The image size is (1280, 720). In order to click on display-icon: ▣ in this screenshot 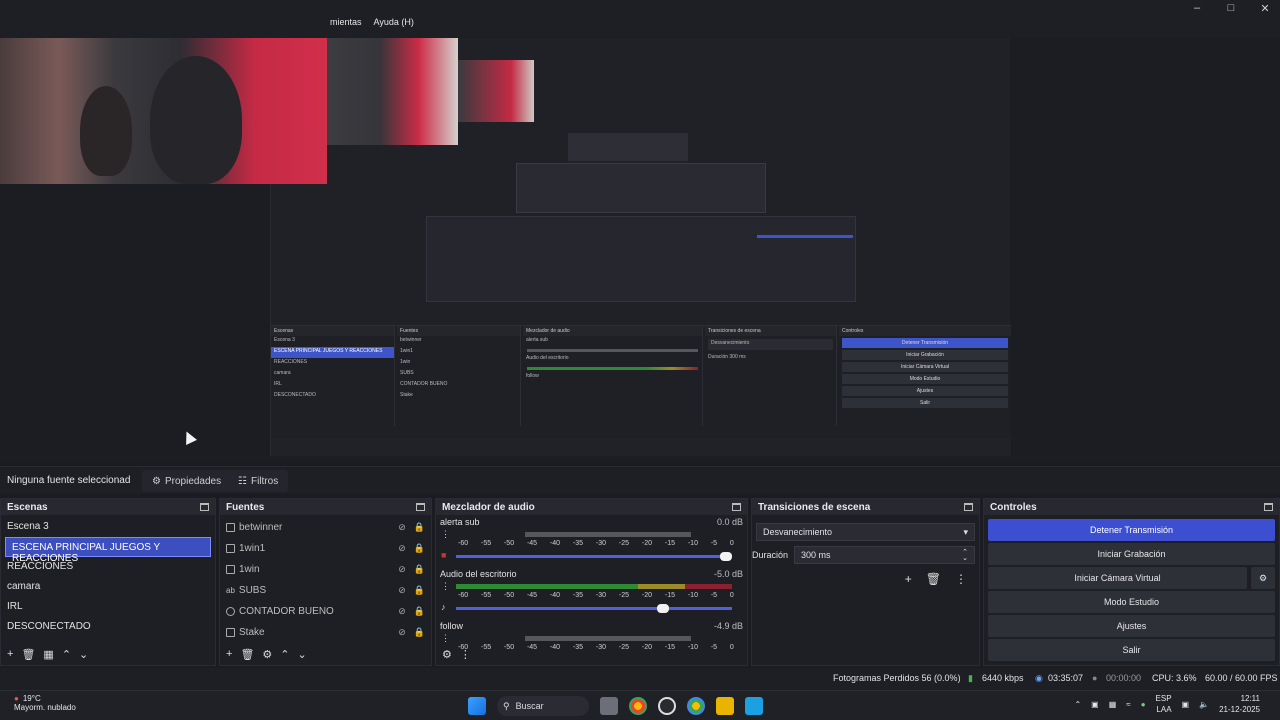, I will do `click(1186, 704)`.